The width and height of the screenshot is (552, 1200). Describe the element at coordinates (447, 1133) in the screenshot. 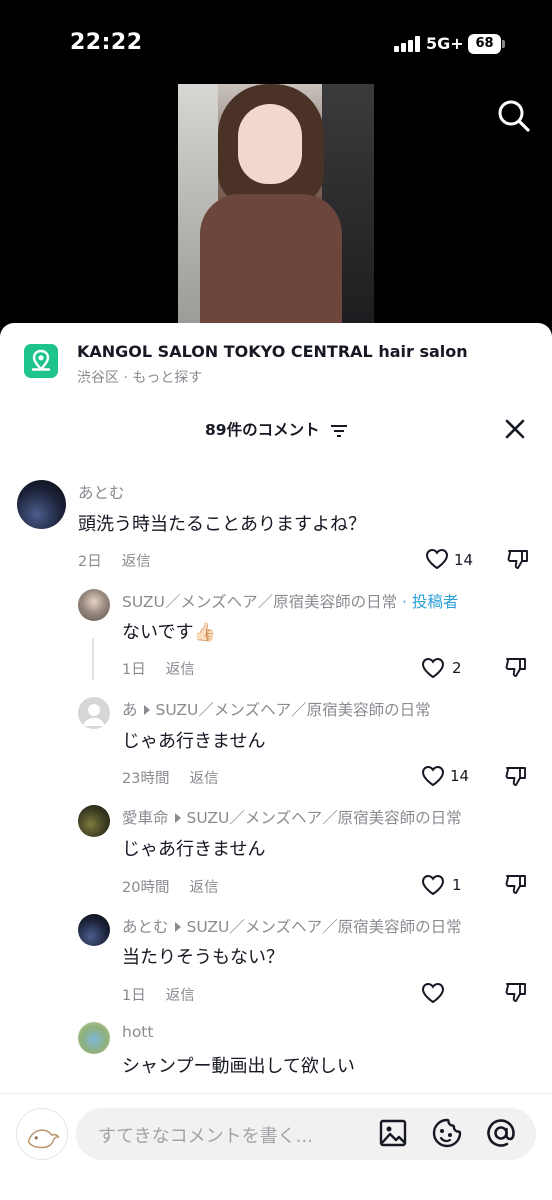

I see `emoji-icon` at that location.